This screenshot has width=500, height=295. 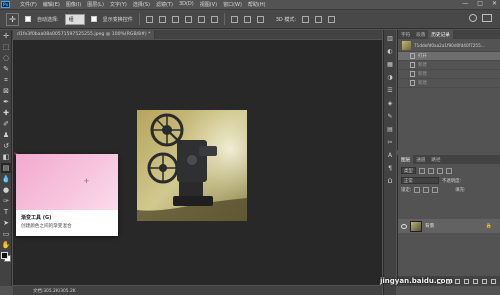 What do you see at coordinates (417, 190) in the screenshot?
I see `lock-pixels-icon` at bounding box center [417, 190].